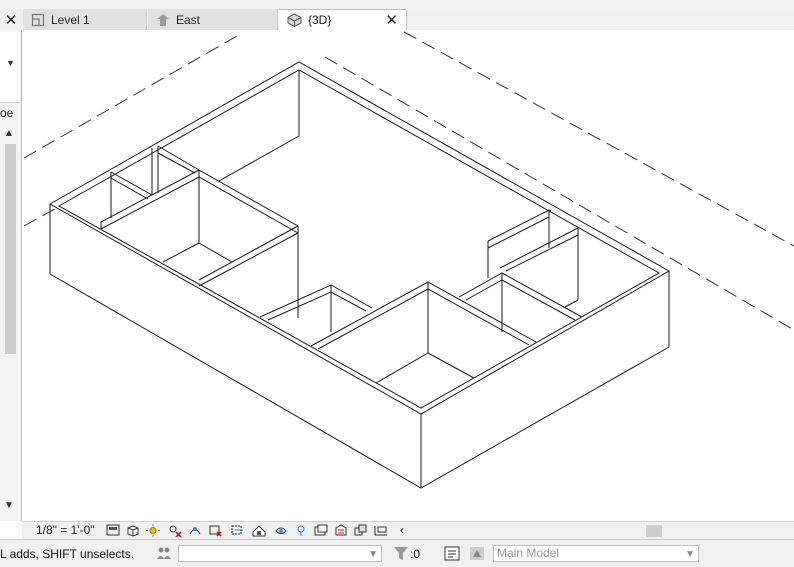  Describe the element at coordinates (408, 530) in the screenshot. I see `view-control-bar: 1/8" = 1'-0" ‹` at that location.